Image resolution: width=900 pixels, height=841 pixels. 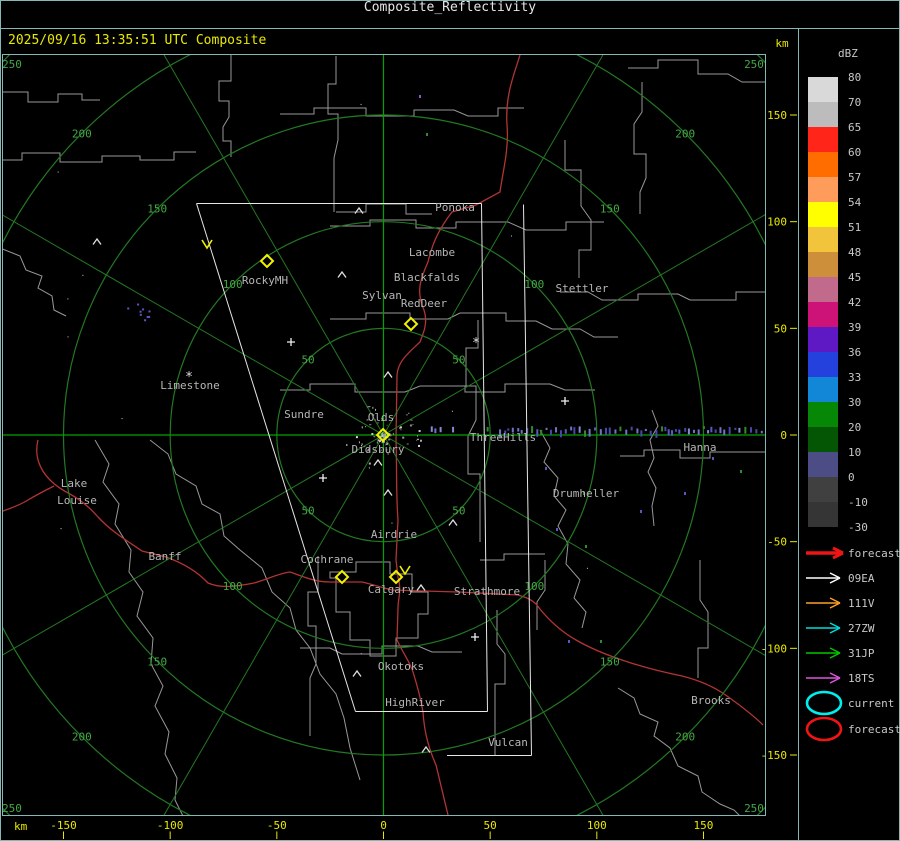 I want to click on track-ellipse-label: current, so click(x=871, y=703).